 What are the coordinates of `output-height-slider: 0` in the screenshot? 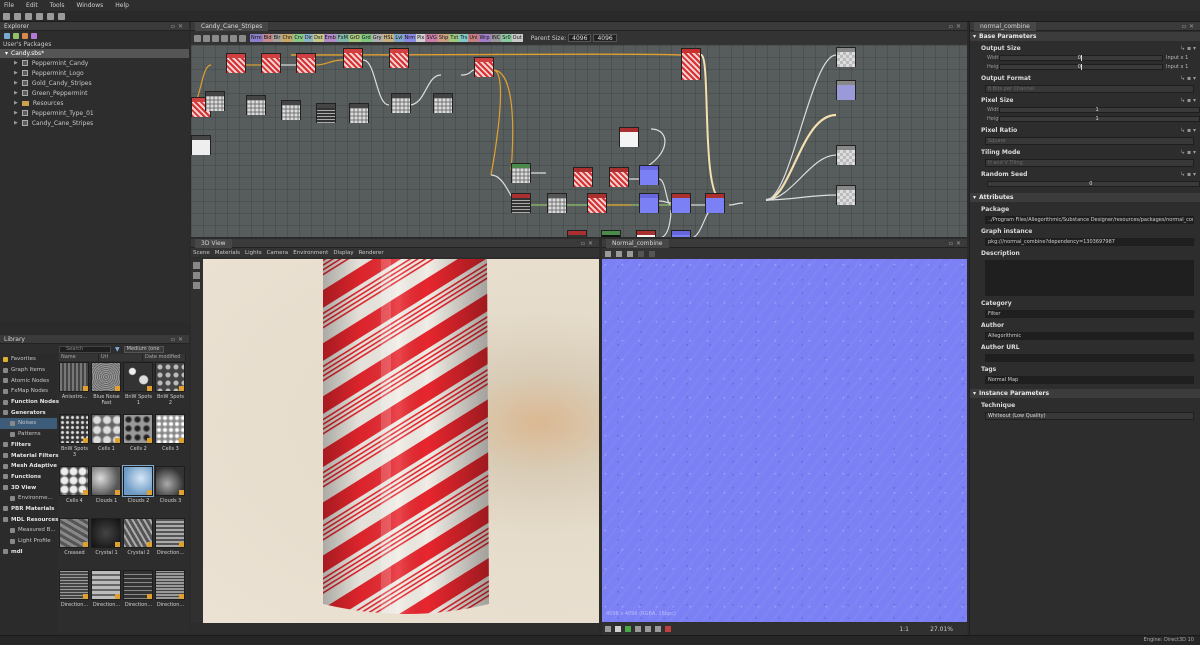 It's located at (1081, 67).